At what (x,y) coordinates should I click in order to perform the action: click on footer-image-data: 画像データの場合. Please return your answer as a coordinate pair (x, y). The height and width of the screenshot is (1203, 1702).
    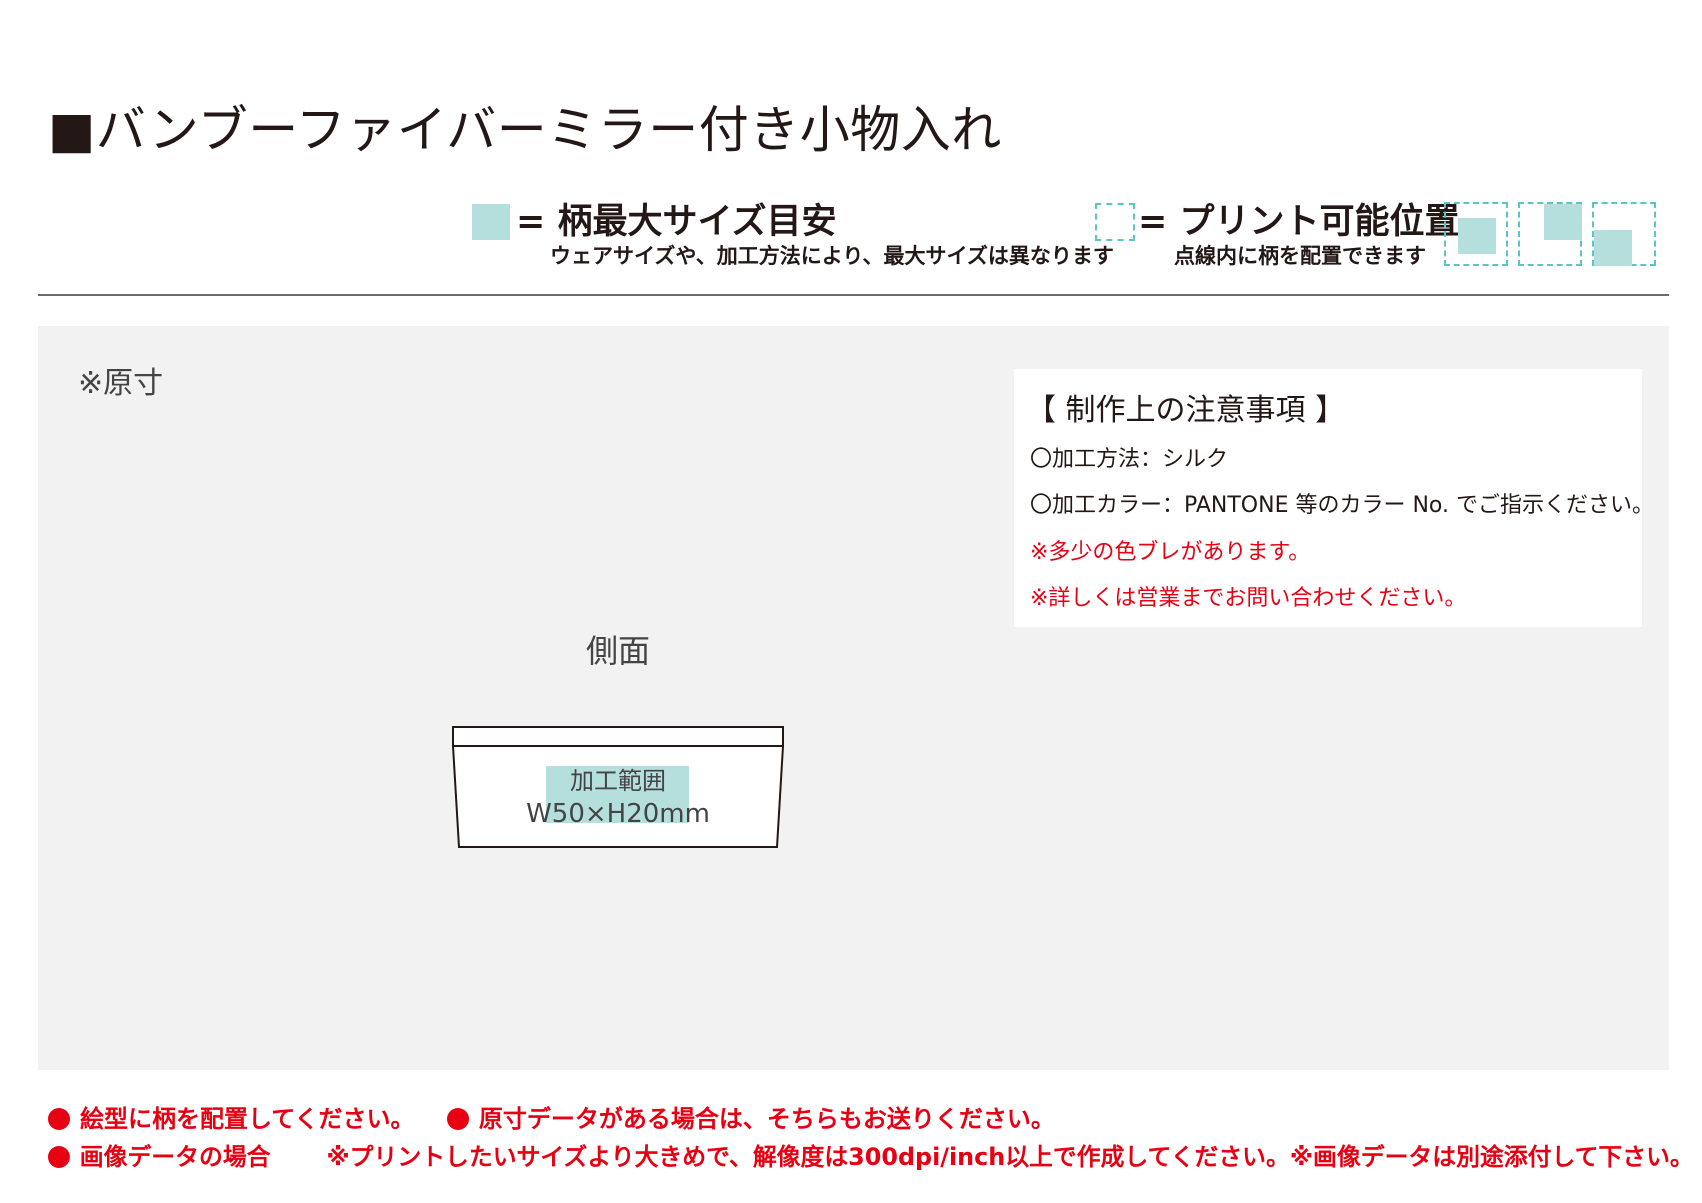
    Looking at the image, I should click on (175, 1157).